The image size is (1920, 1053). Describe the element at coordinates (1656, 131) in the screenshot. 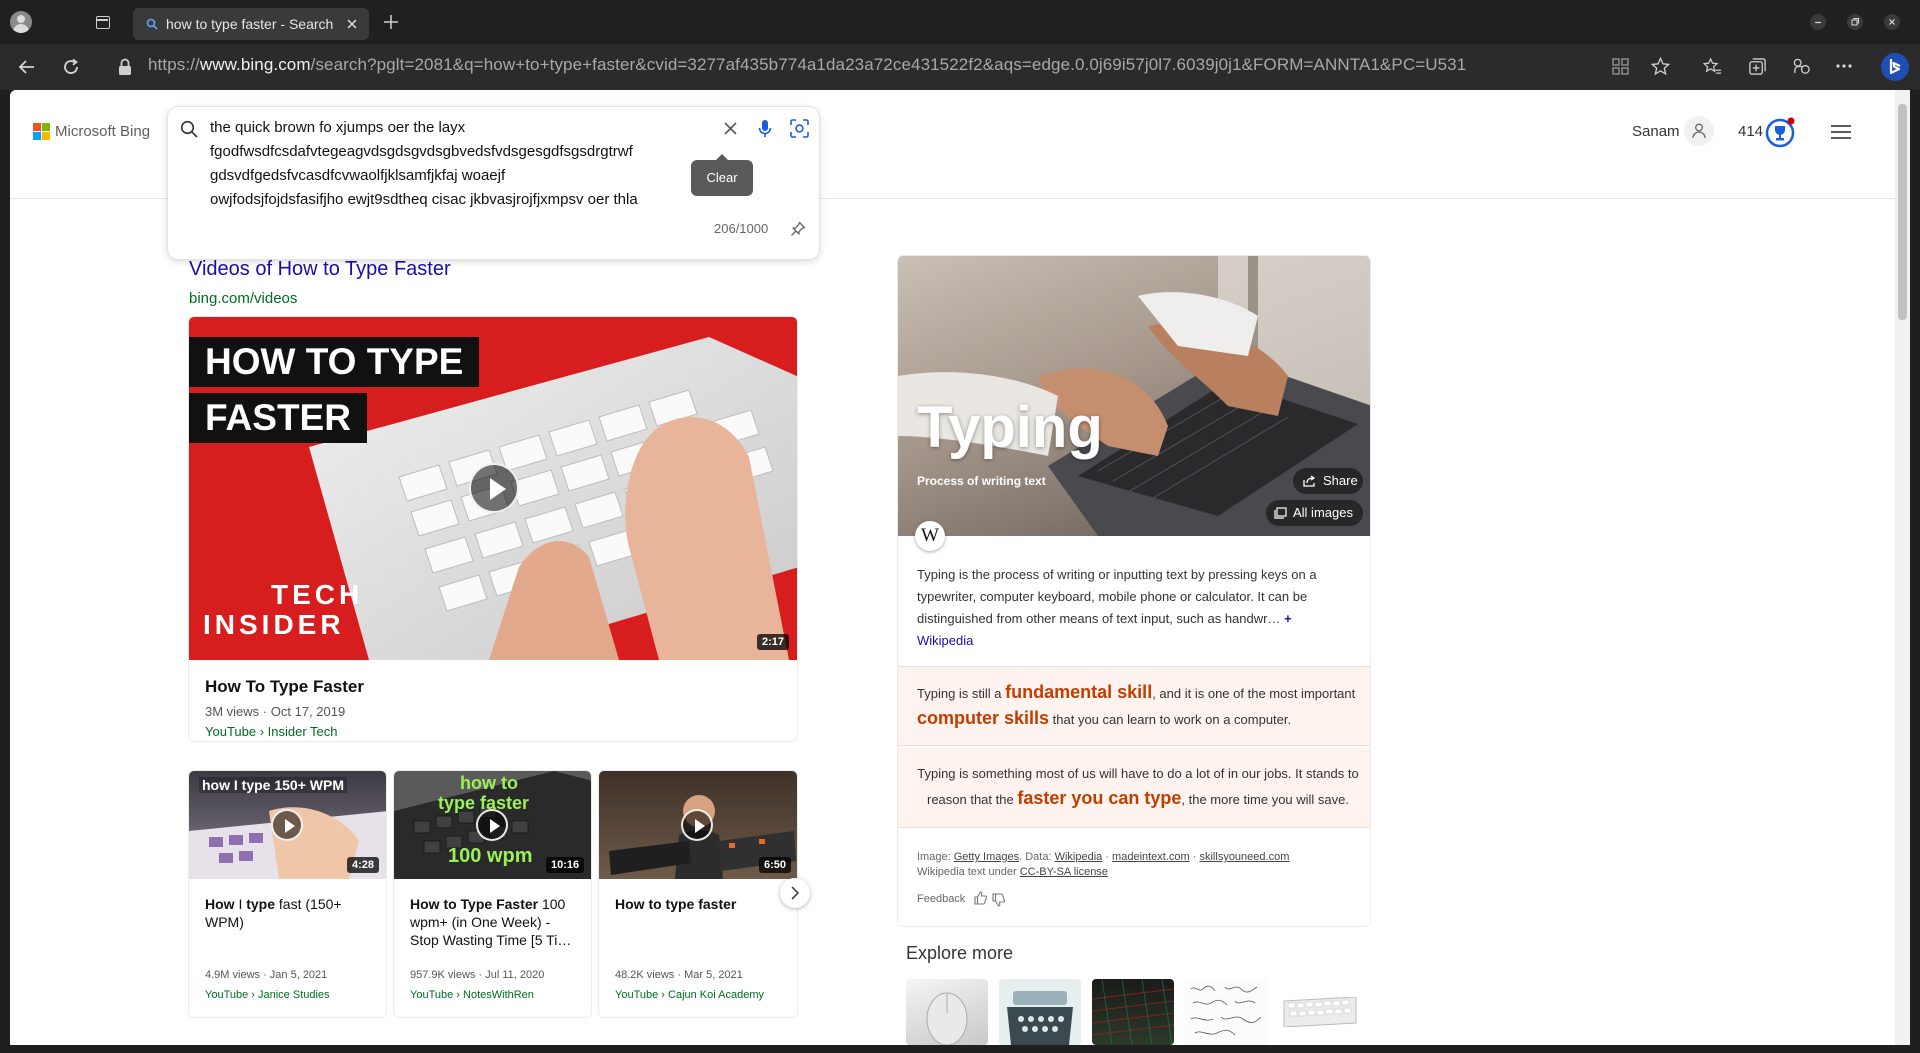

I see `user-name: Sanam` at that location.